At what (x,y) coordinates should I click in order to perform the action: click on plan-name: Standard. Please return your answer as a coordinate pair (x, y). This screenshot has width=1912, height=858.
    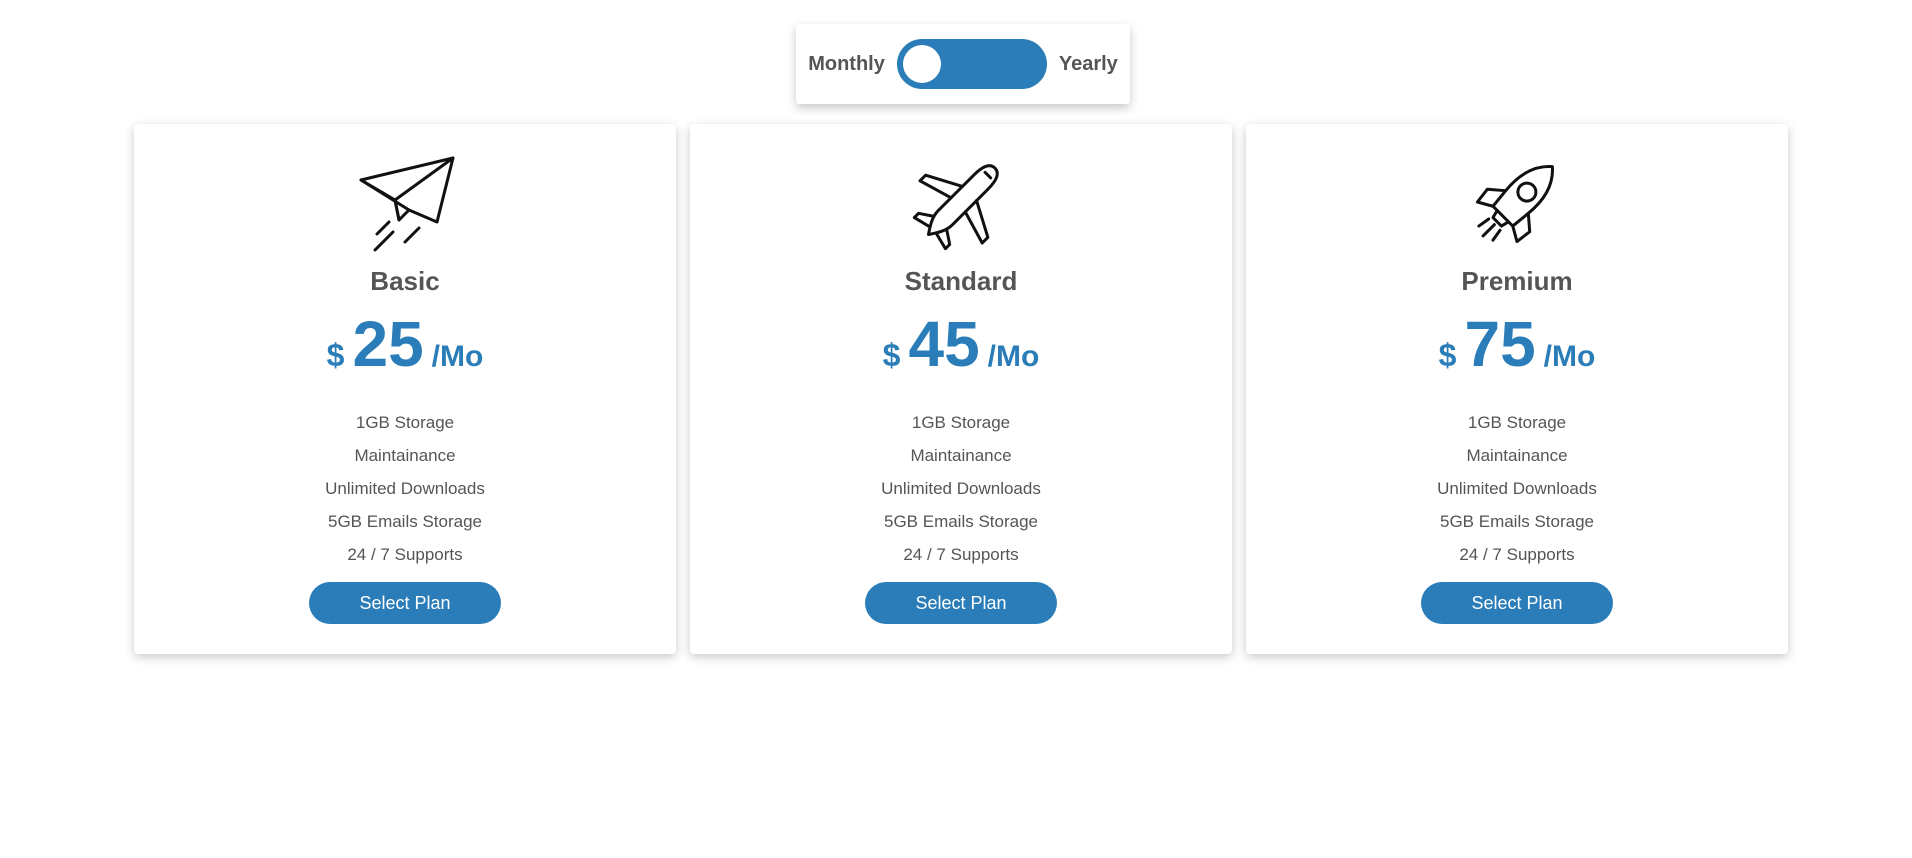
    Looking at the image, I should click on (961, 281).